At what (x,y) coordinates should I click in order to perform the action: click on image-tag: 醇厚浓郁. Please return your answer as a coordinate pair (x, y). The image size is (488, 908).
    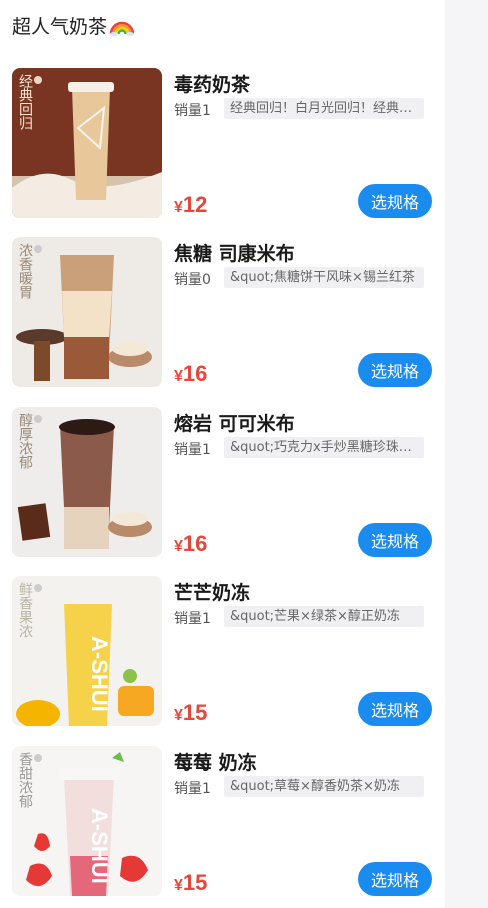
    Looking at the image, I should click on (25, 441).